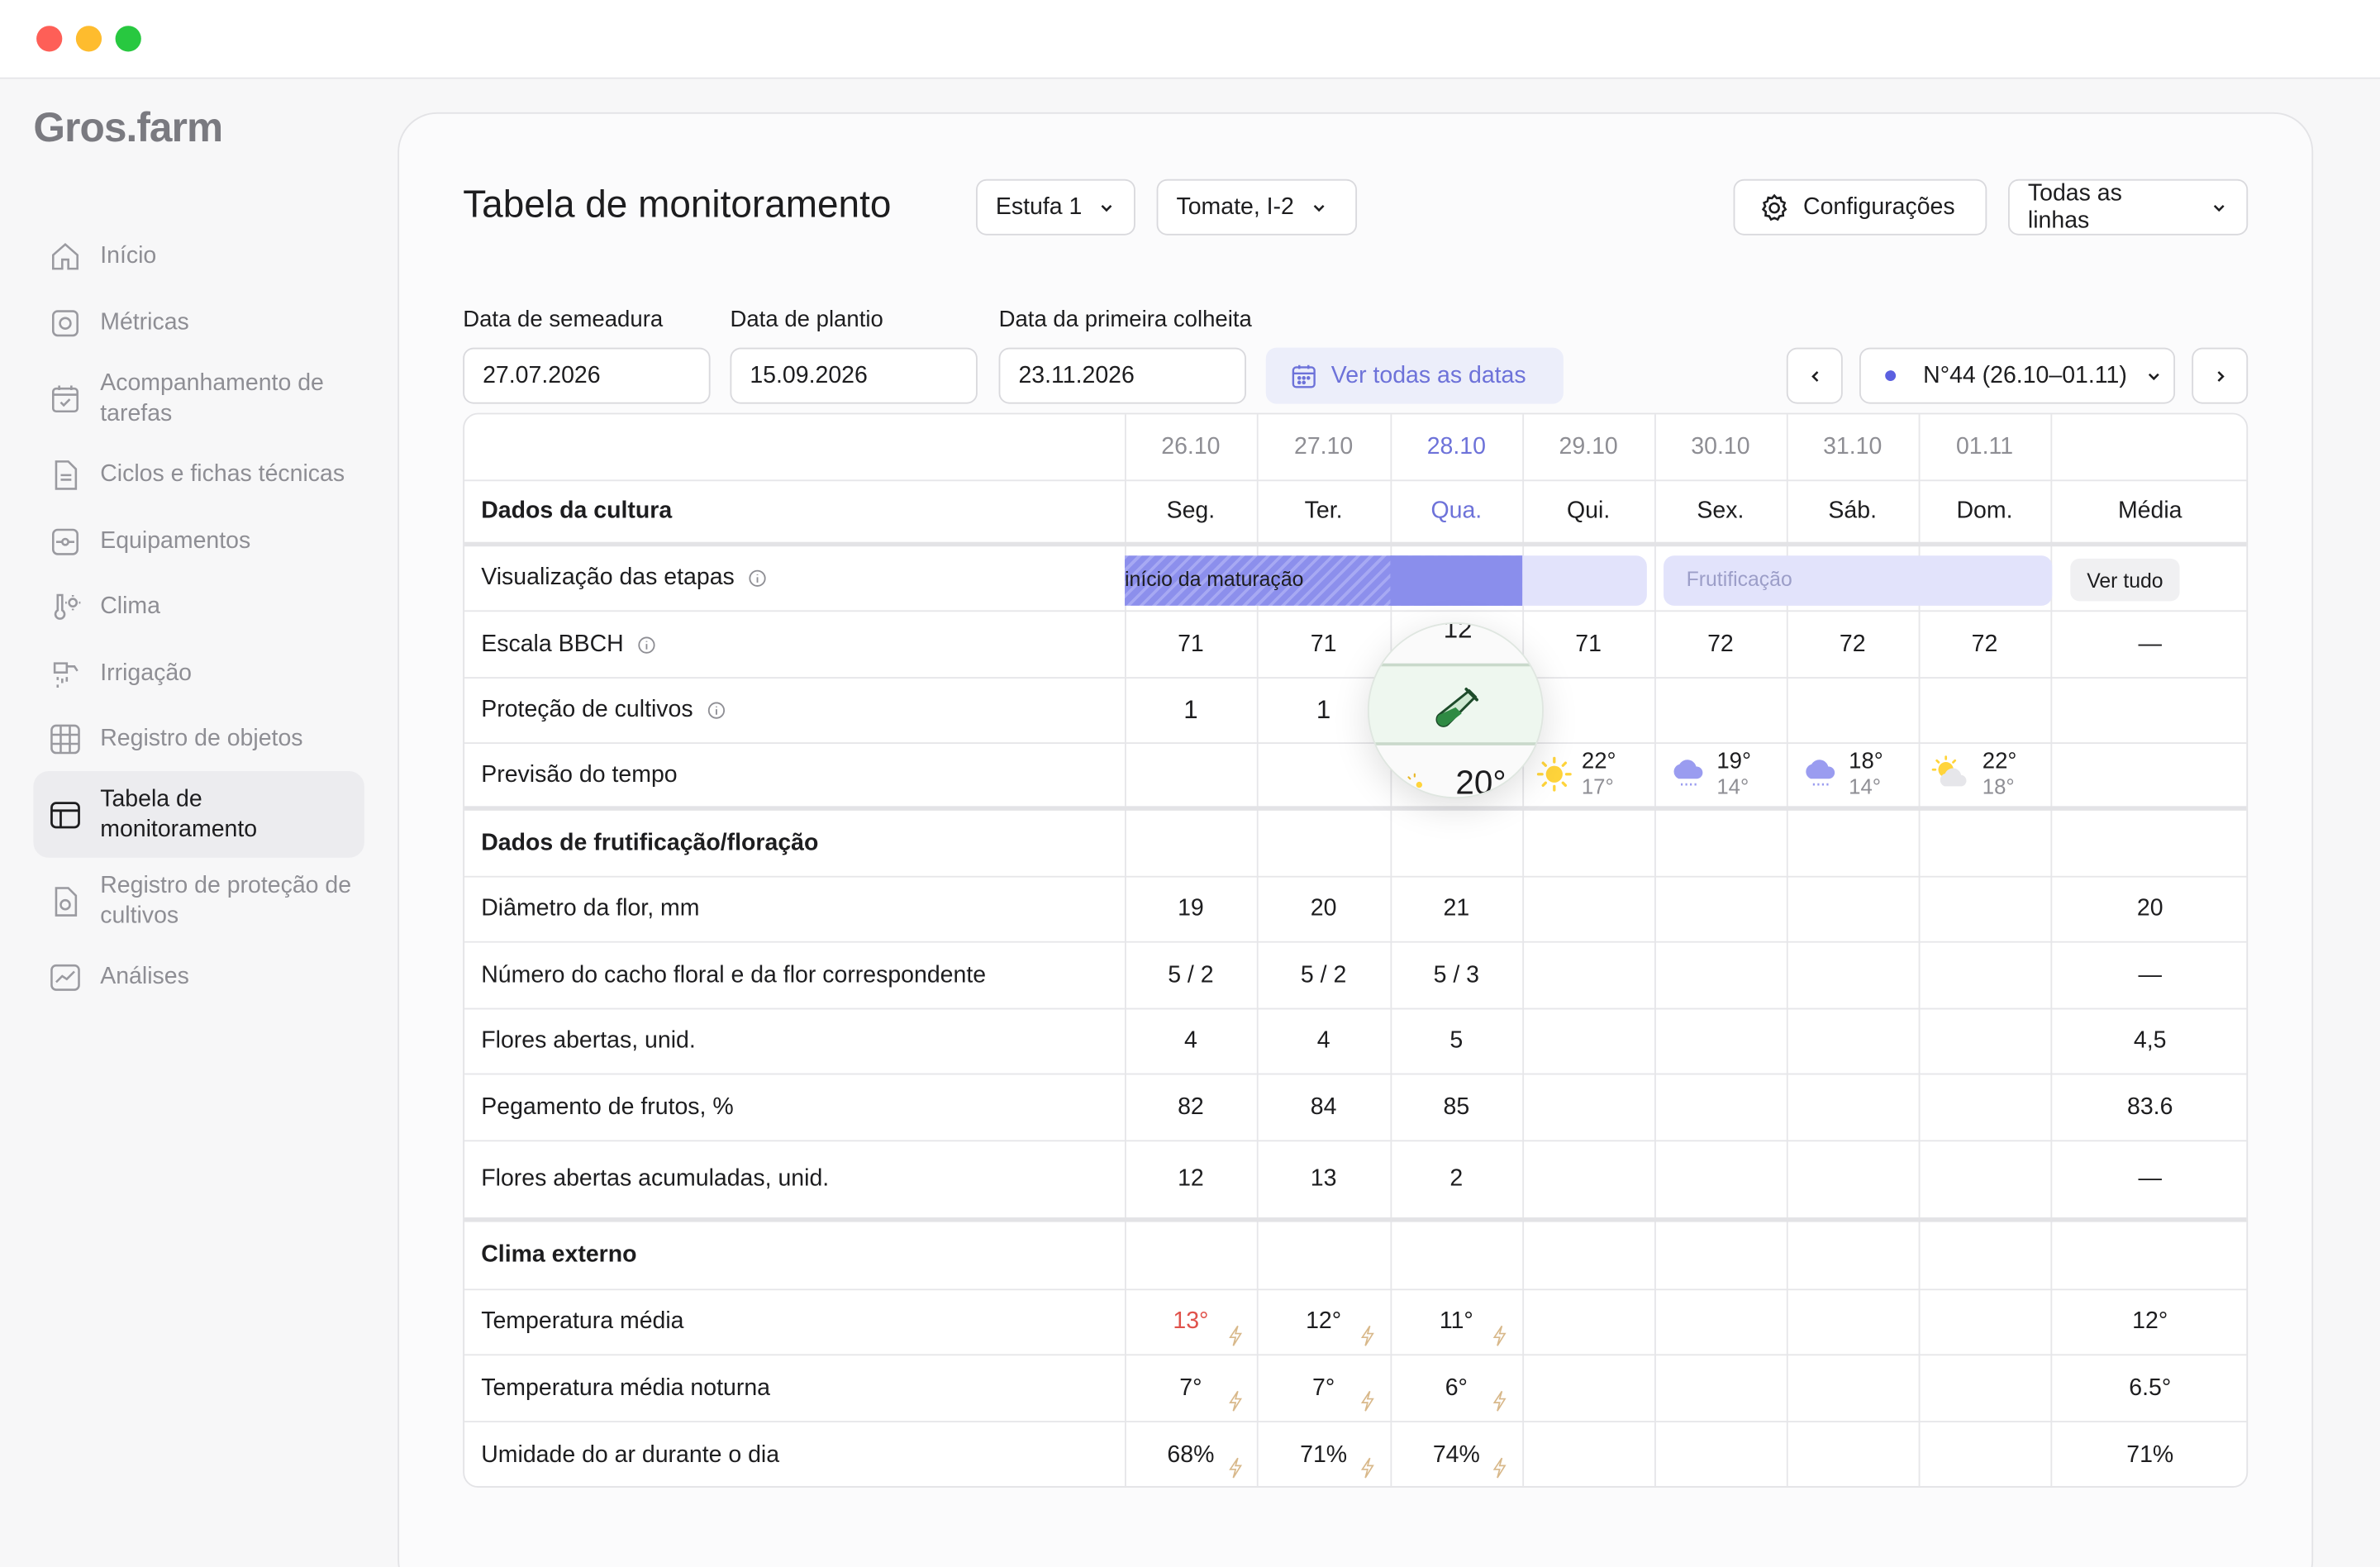 The height and width of the screenshot is (1567, 2380). Describe the element at coordinates (1853, 446) in the screenshot. I see `date-header: 31.10` at that location.